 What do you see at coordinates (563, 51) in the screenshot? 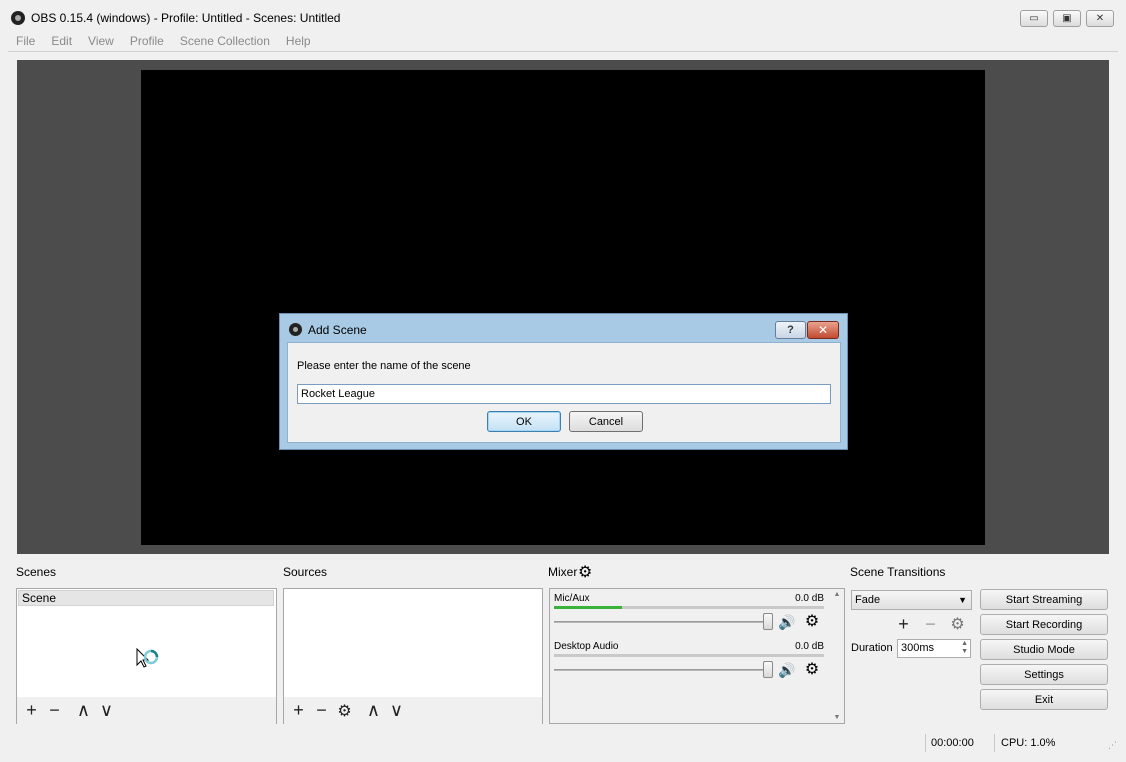
I see `menu-divider` at bounding box center [563, 51].